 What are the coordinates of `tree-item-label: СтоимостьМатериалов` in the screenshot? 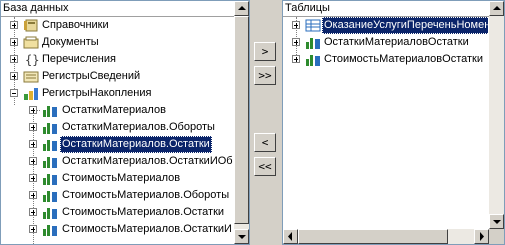 It's located at (121, 178).